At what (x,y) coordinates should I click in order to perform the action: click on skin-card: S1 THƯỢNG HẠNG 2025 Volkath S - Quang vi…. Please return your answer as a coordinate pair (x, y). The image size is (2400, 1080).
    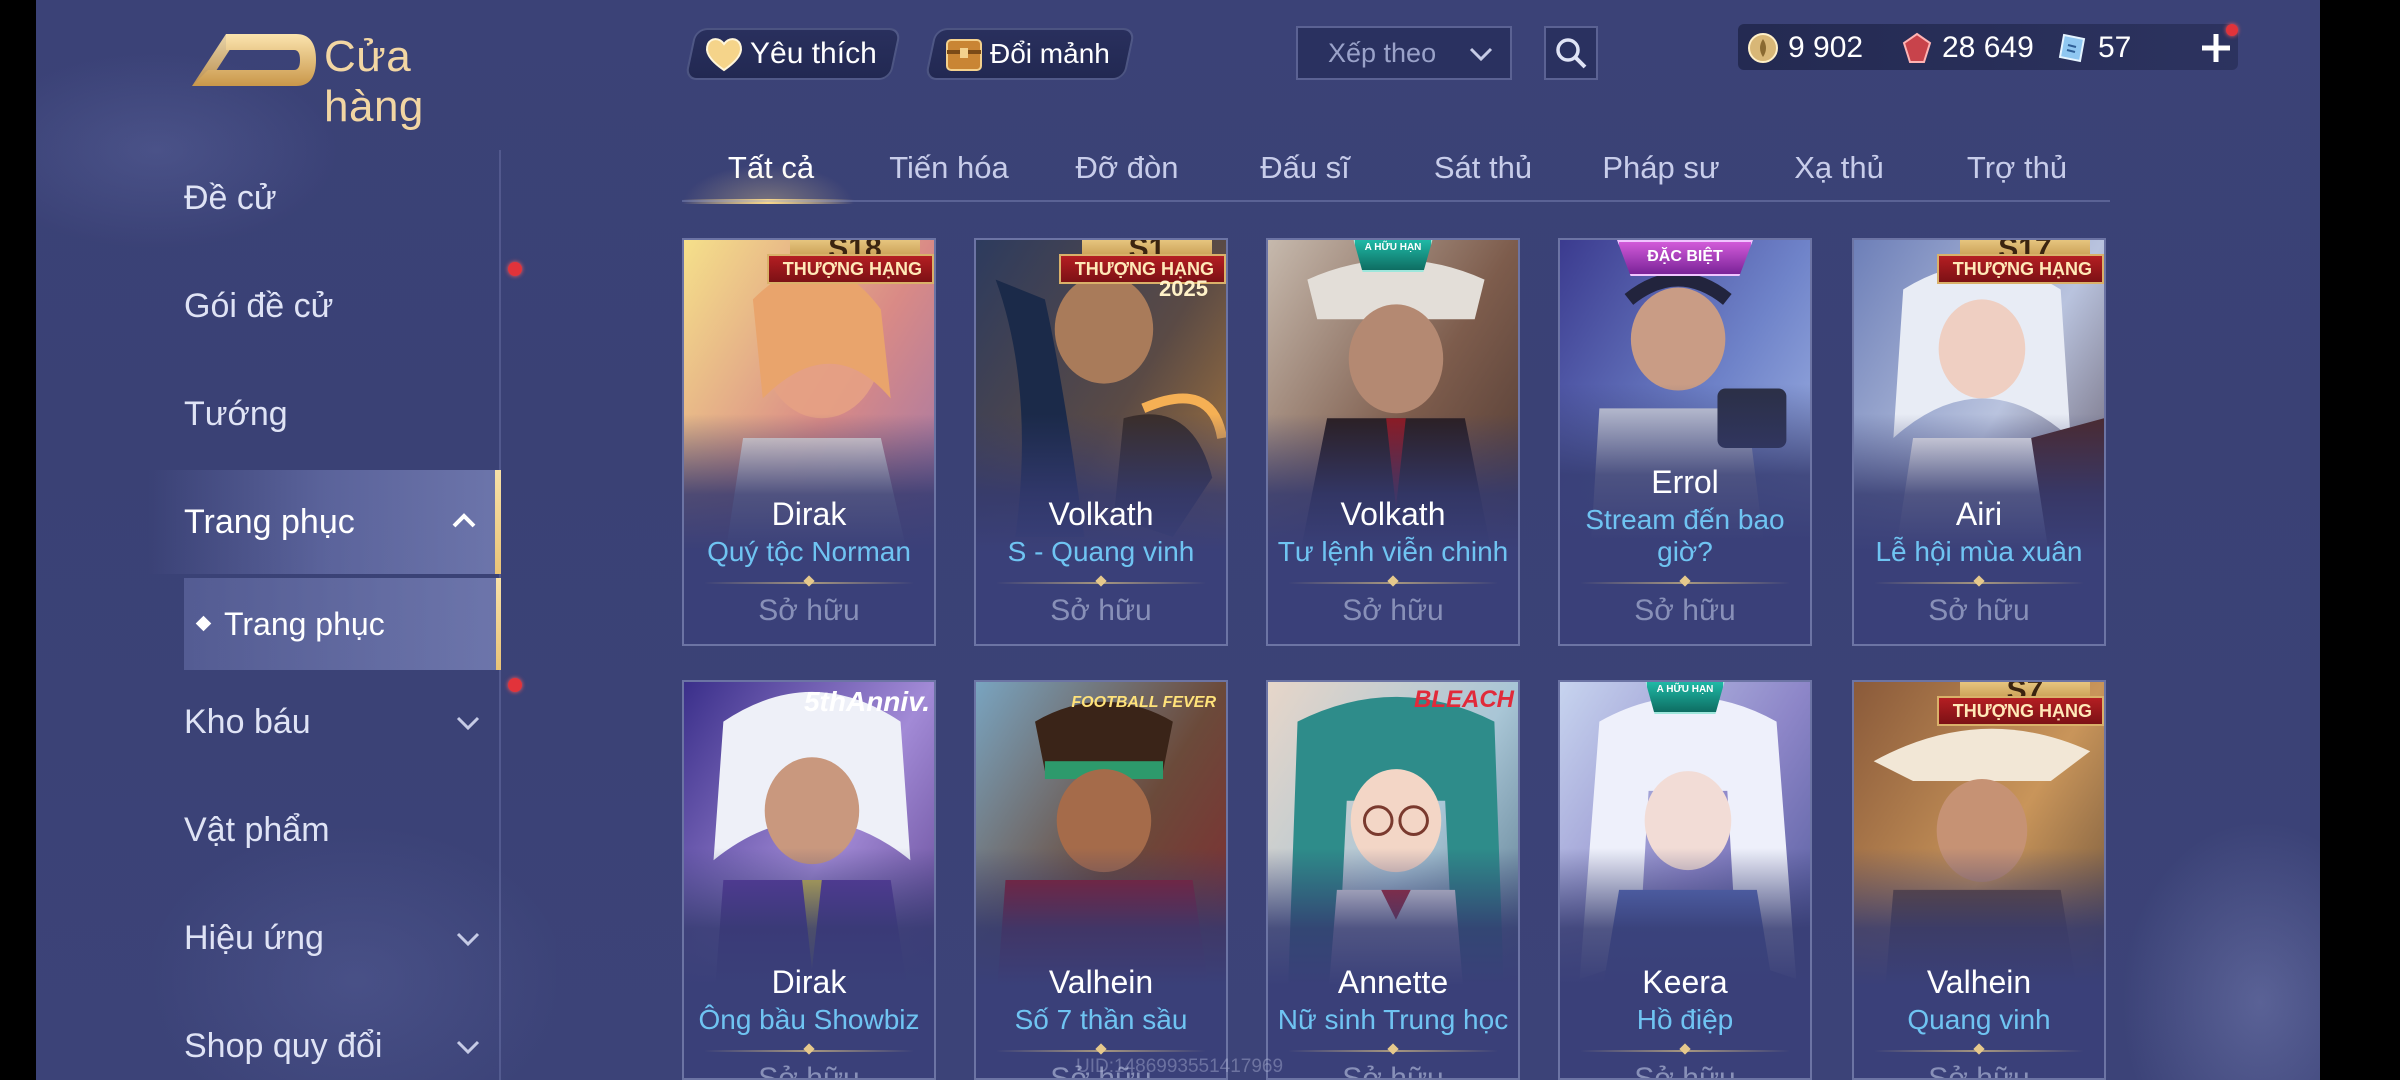
    Looking at the image, I should click on (1101, 442).